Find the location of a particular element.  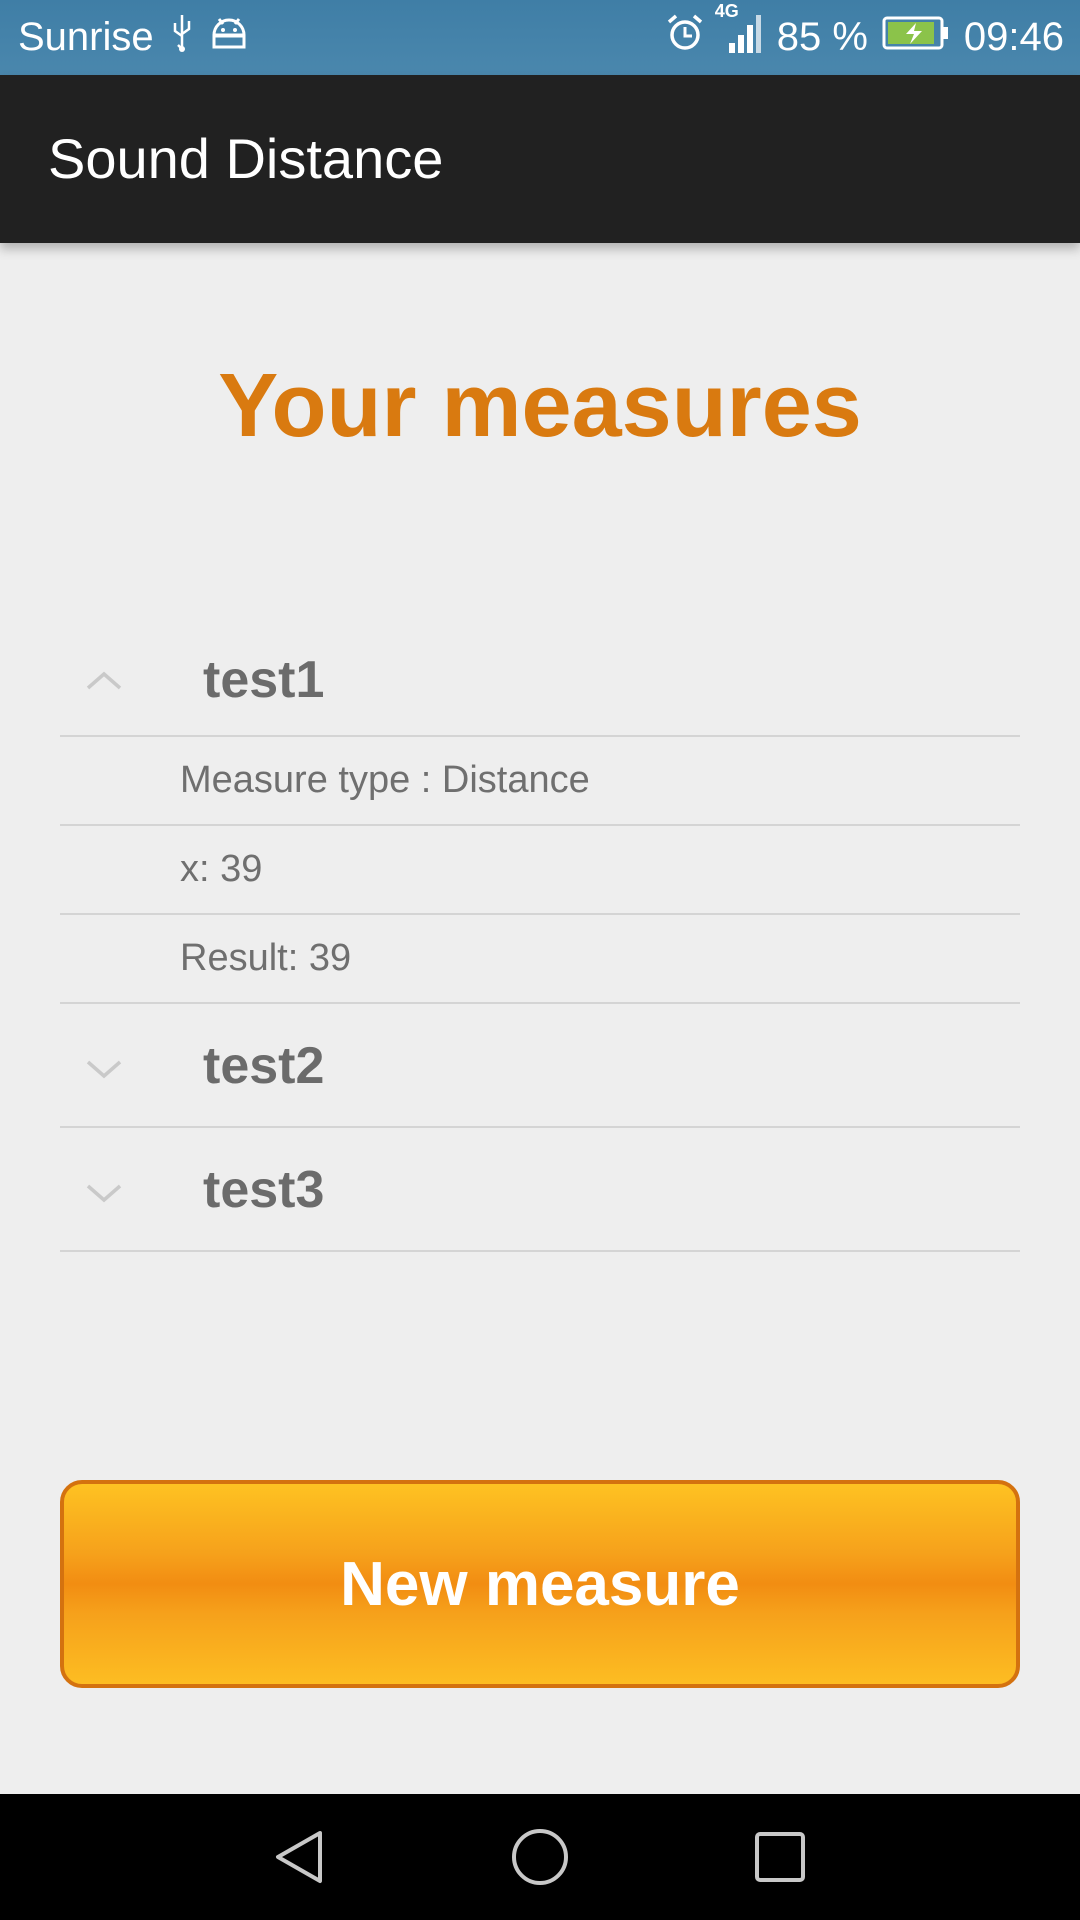

list-item-text: Measure type : Distance is located at coordinates (385, 780).